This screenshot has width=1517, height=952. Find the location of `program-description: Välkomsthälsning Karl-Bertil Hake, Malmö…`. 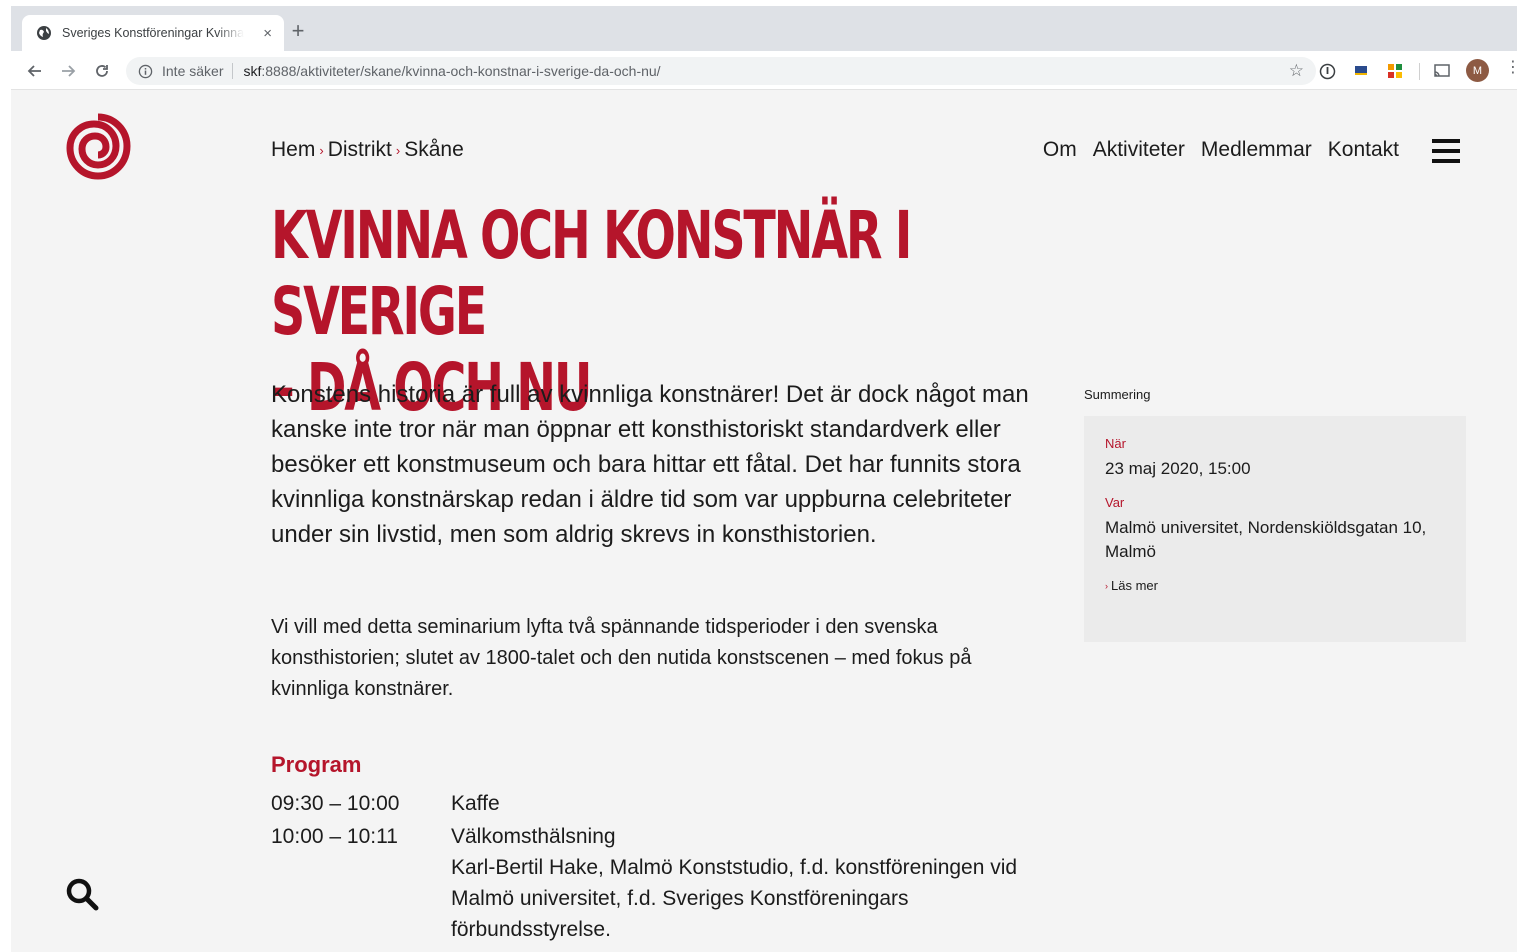

program-description: Välkomsthälsning Karl-Bertil Hake, Malmö… is located at coordinates (734, 883).